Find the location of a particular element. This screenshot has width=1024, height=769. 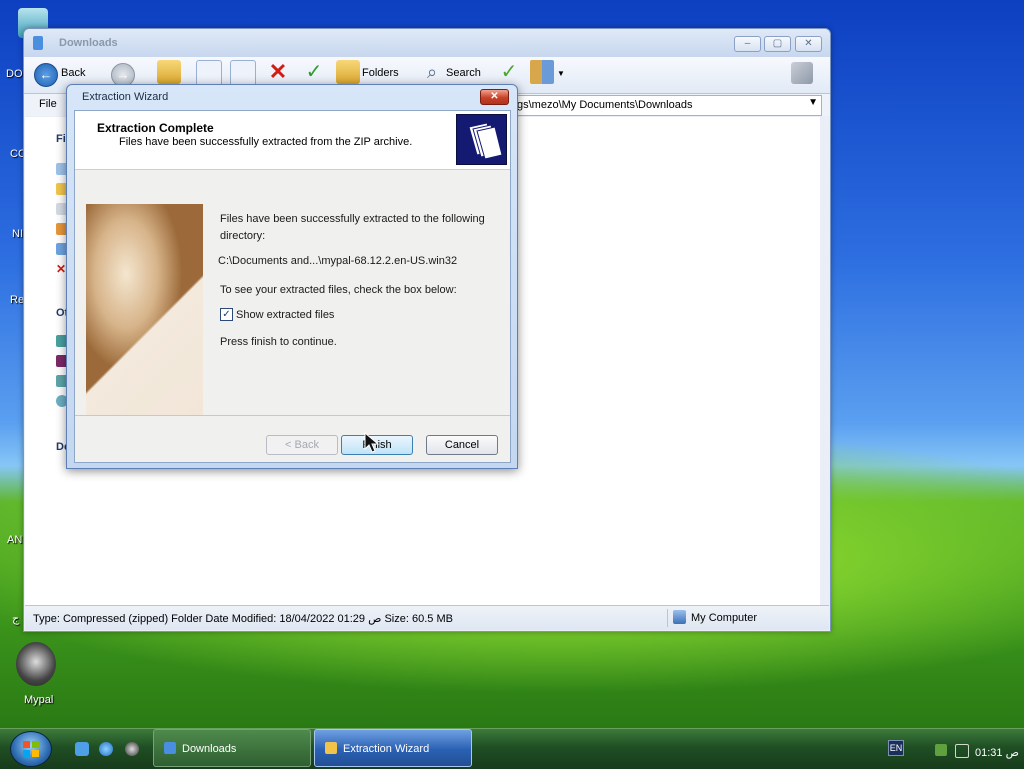

copy-to-icon is located at coordinates (243, 73).